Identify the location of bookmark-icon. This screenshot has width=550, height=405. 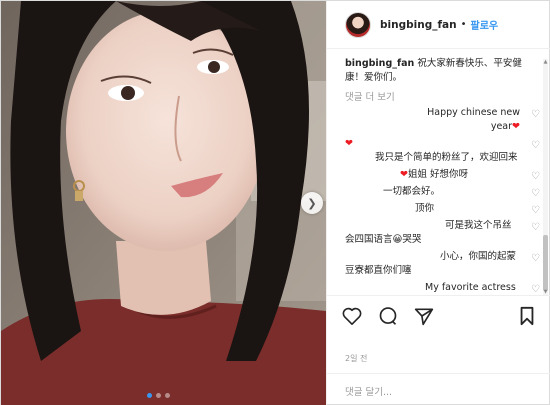
(527, 316).